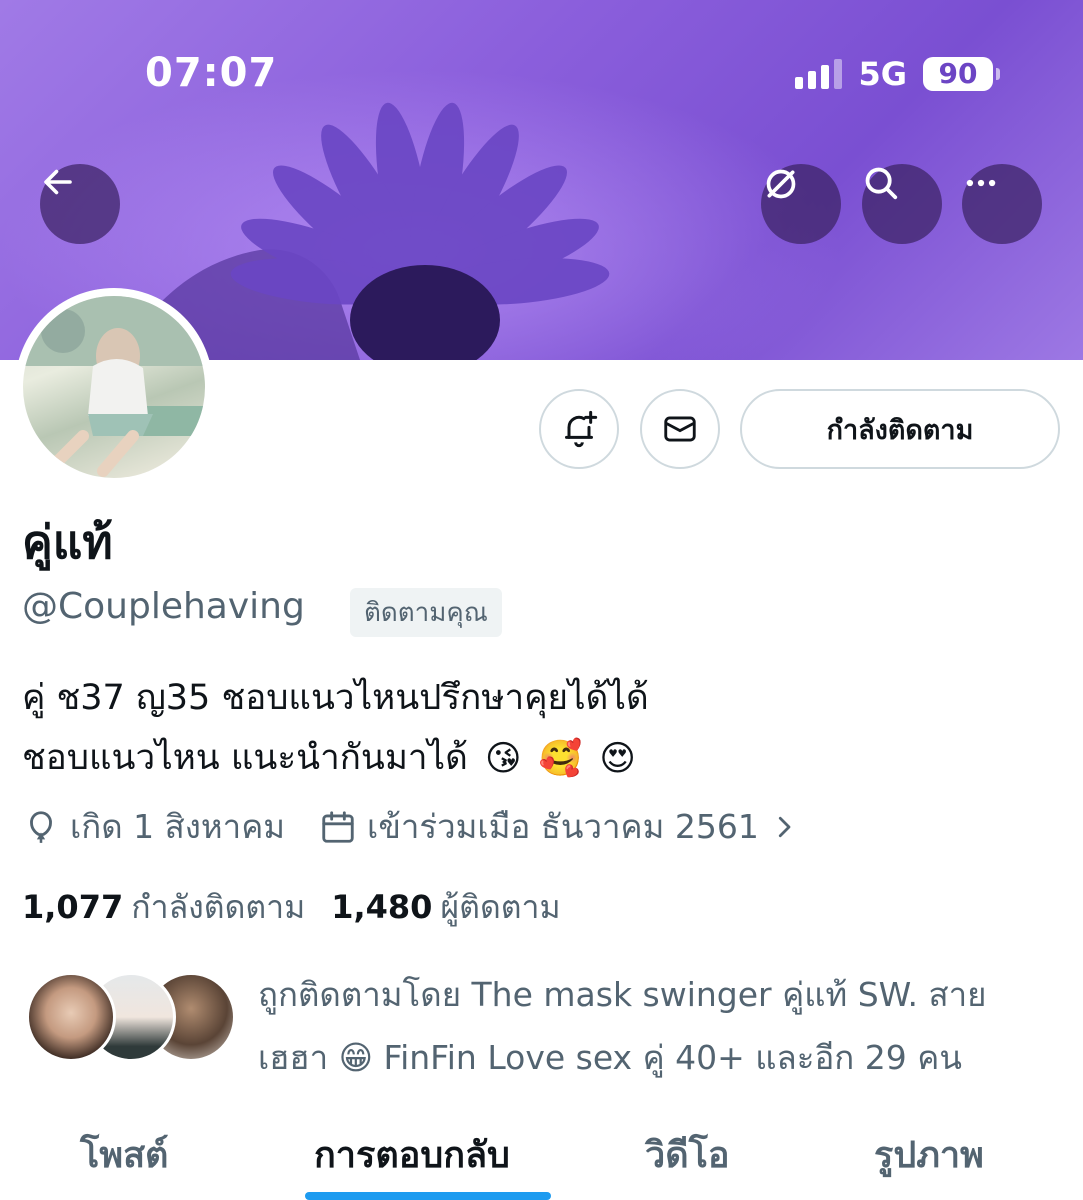 This screenshot has height=1200, width=1083. I want to click on follower-avatar, so click(71, 1017).